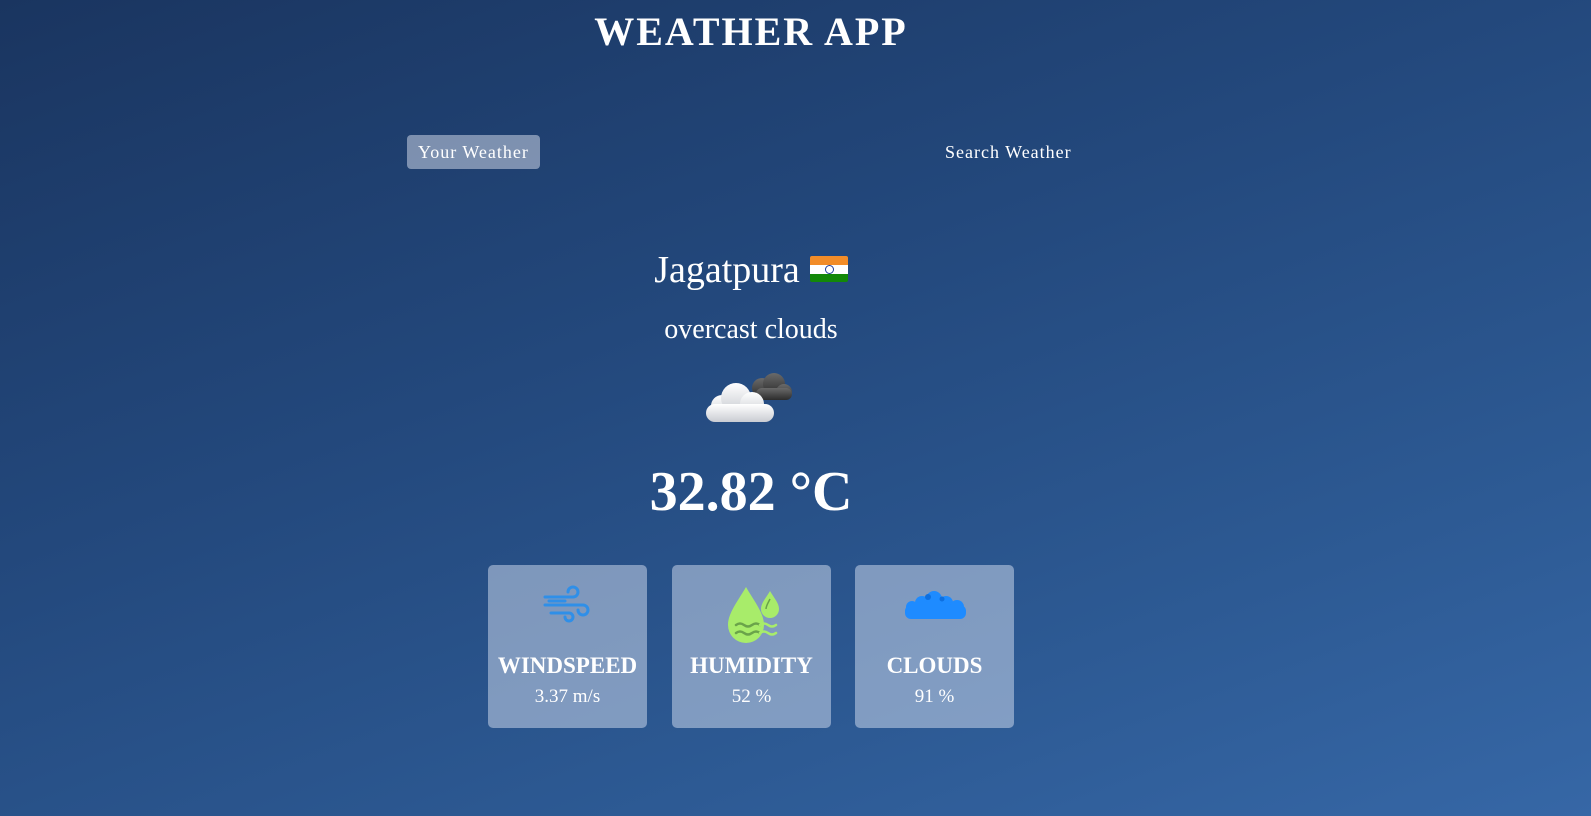  Describe the element at coordinates (567, 646) in the screenshot. I see `windspeed-card: WINDSPEED 3.37 m/s` at that location.